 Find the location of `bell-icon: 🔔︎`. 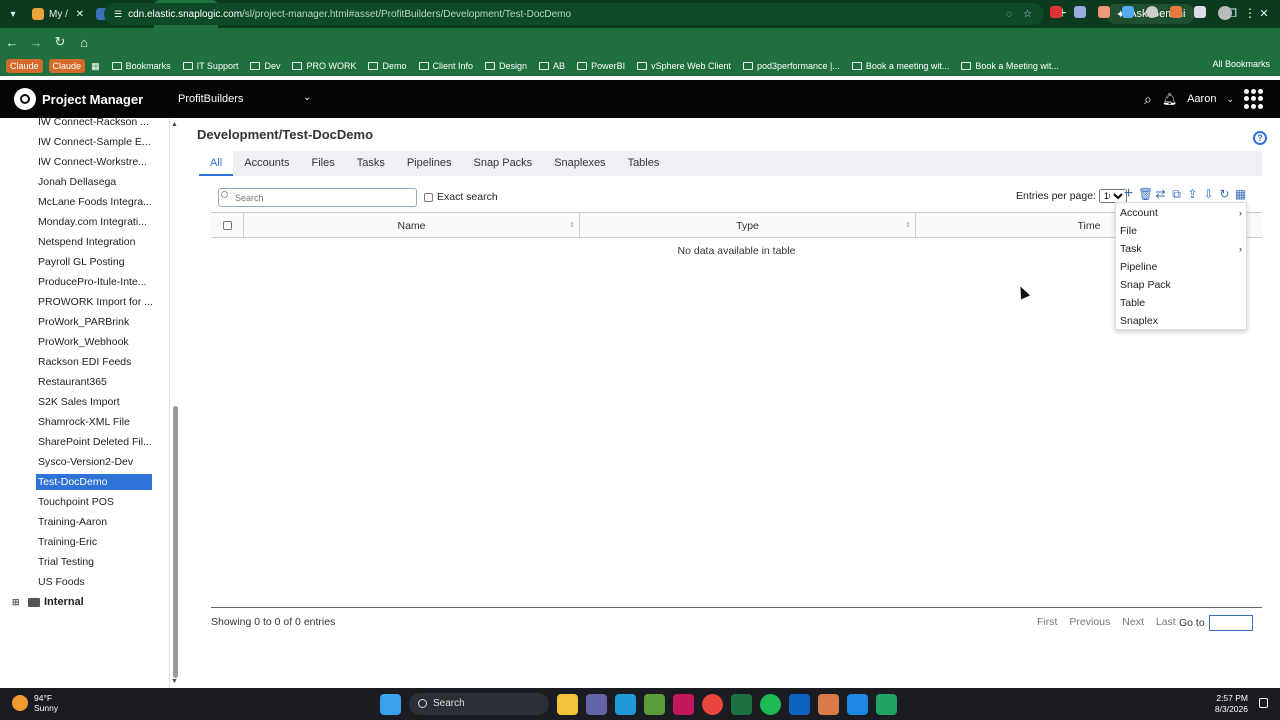

bell-icon: 🔔︎ is located at coordinates (1169, 99).